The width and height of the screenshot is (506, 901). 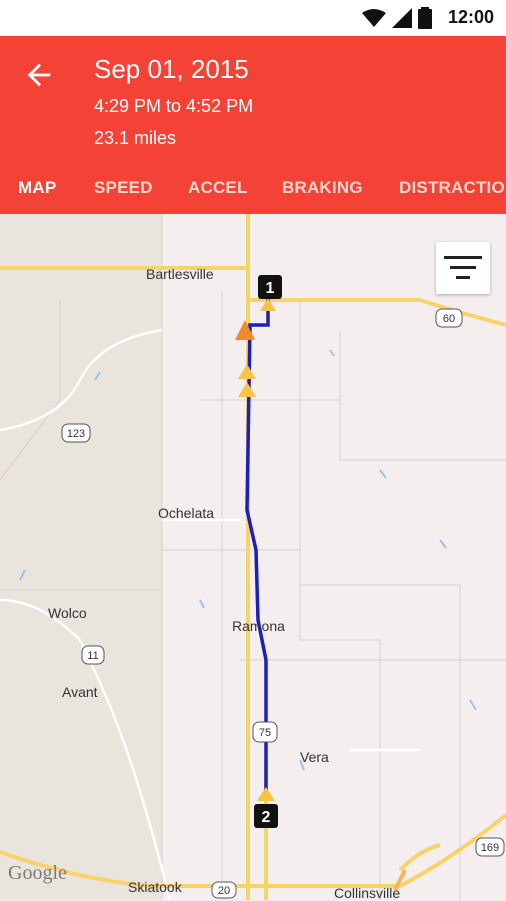 I want to click on svg-text: 123, so click(x=76, y=434).